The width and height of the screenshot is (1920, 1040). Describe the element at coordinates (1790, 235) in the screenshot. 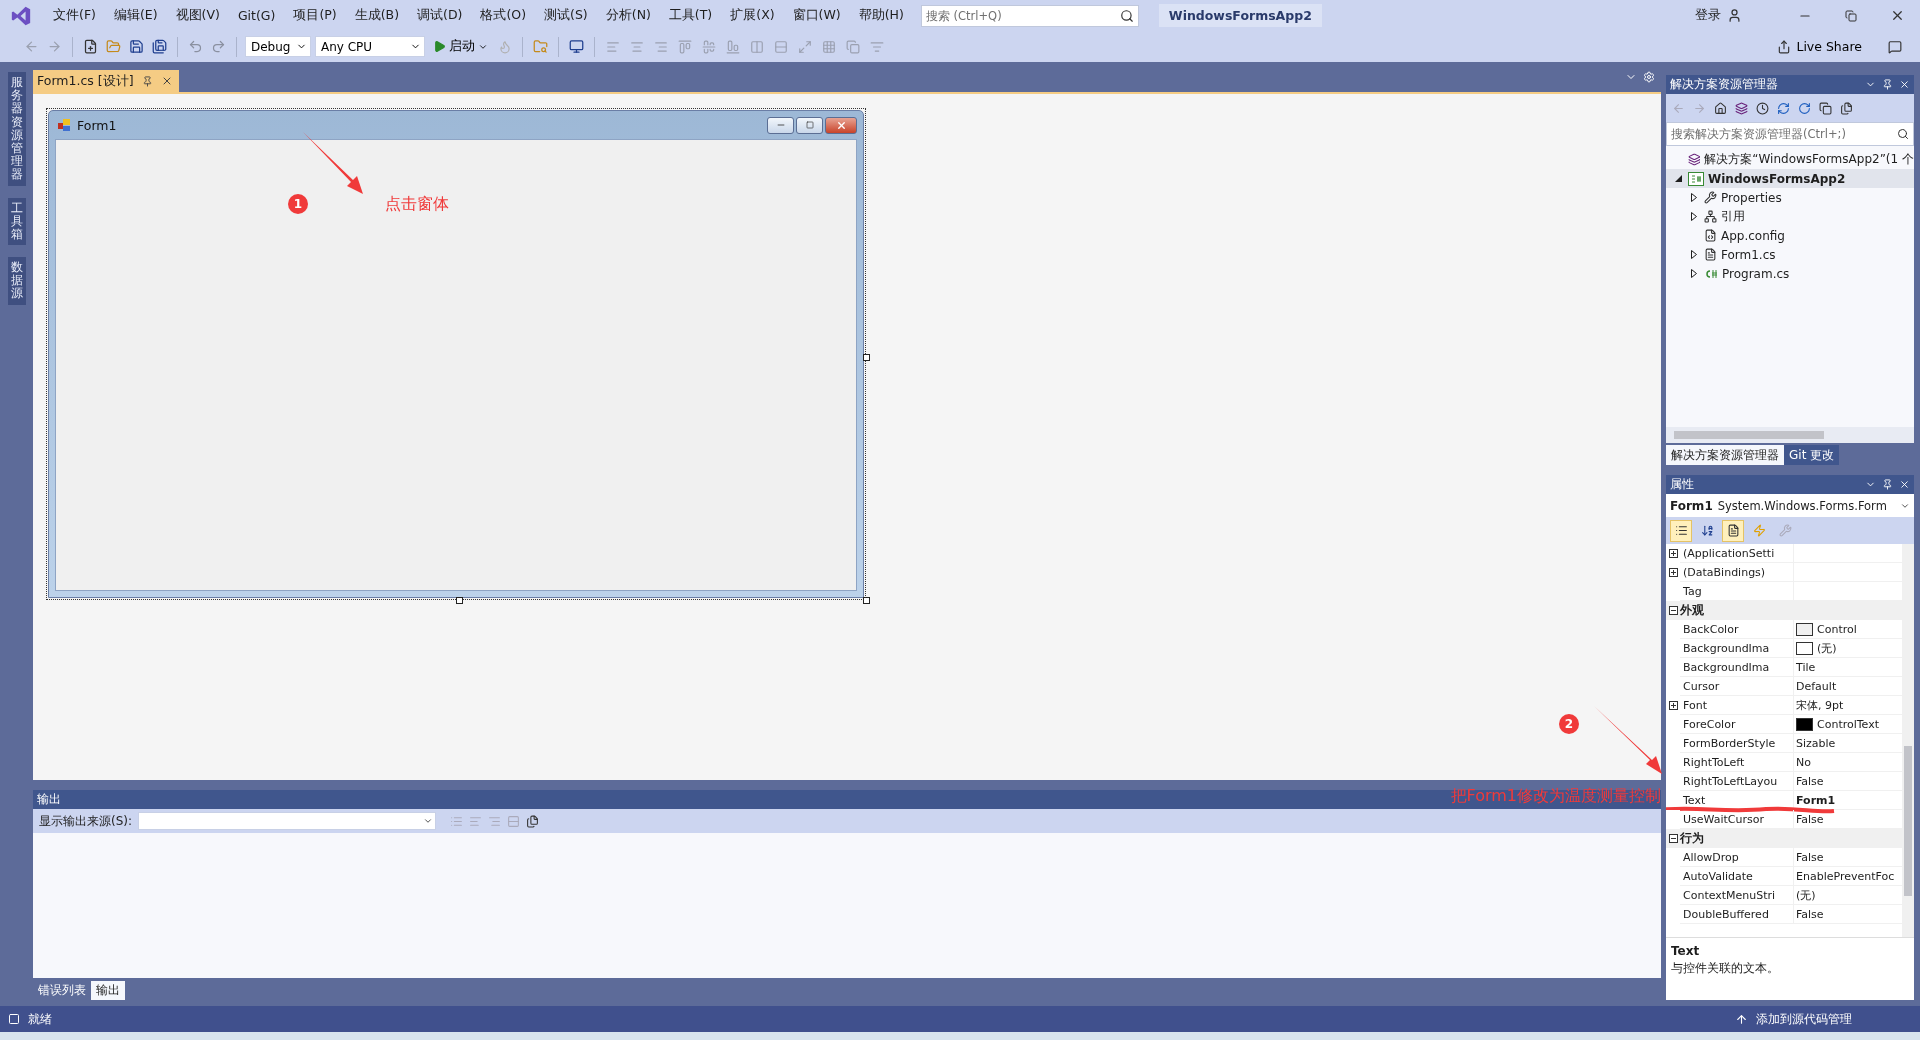

I see `tree-item: App.config` at that location.